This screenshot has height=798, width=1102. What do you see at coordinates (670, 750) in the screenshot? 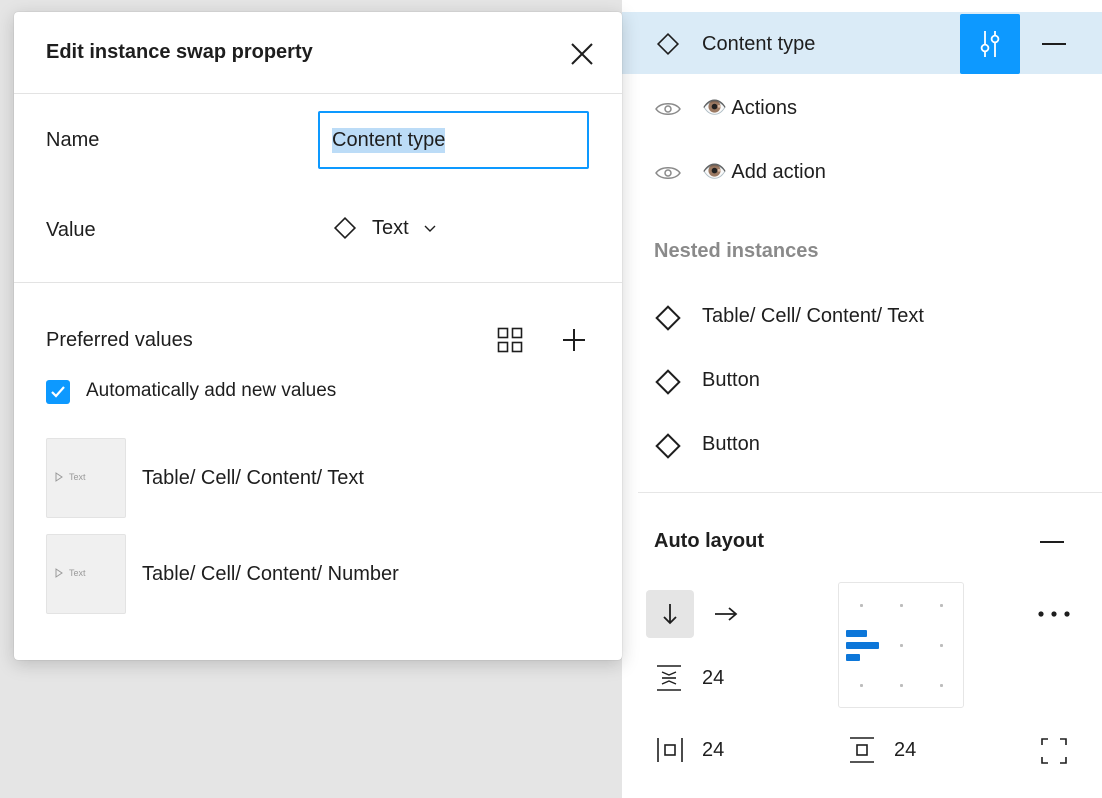
I see `horizontal-padding-icon` at bounding box center [670, 750].